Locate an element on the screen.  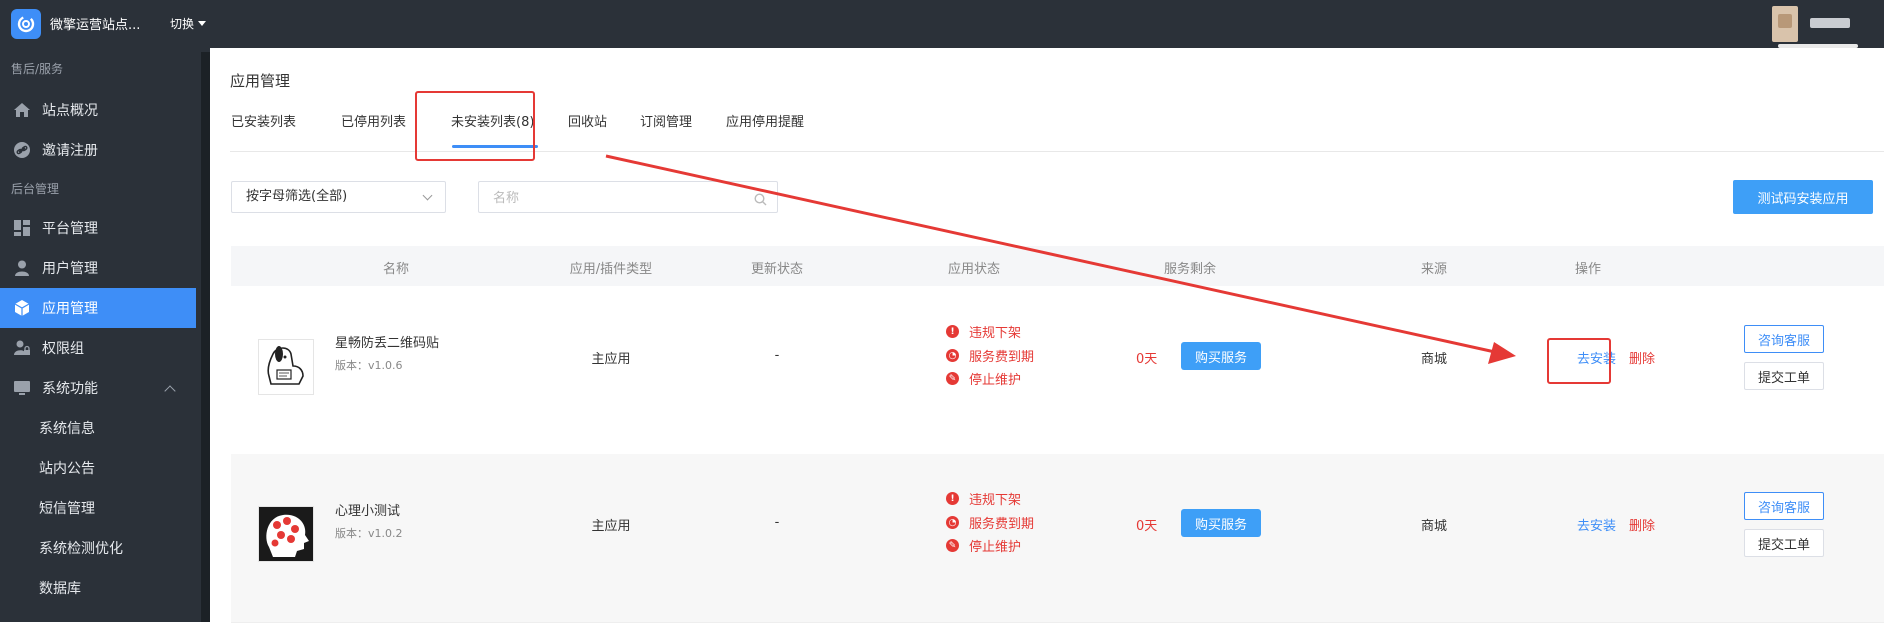
sidebar-section-backend: 后台管理 is located at coordinates (35, 189).